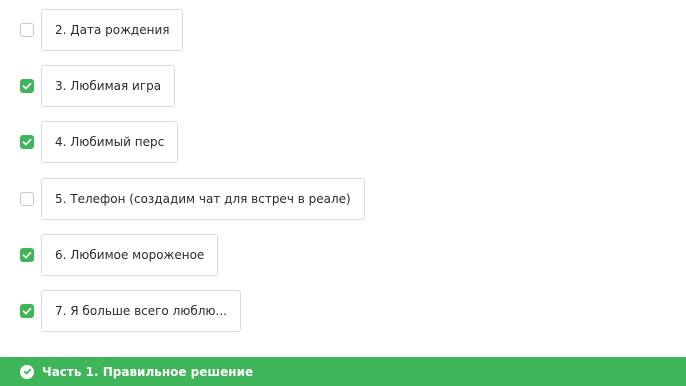 This screenshot has width=686, height=386. I want to click on item-favorite-game: 3. Любимая игра, so click(108, 86).